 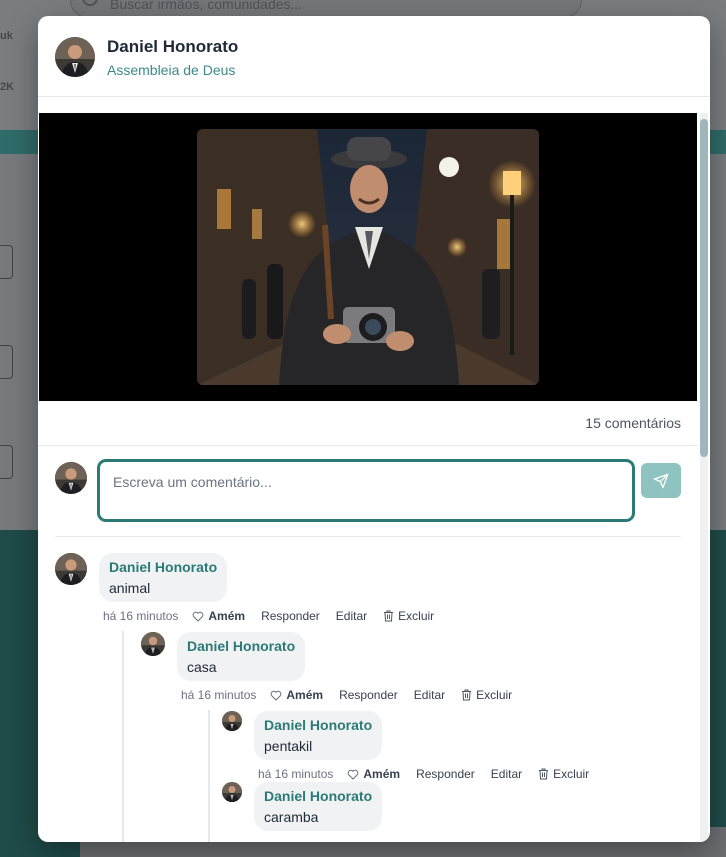 What do you see at coordinates (318, 806) in the screenshot?
I see `comment-bubble: Daniel Honorato caramba` at bounding box center [318, 806].